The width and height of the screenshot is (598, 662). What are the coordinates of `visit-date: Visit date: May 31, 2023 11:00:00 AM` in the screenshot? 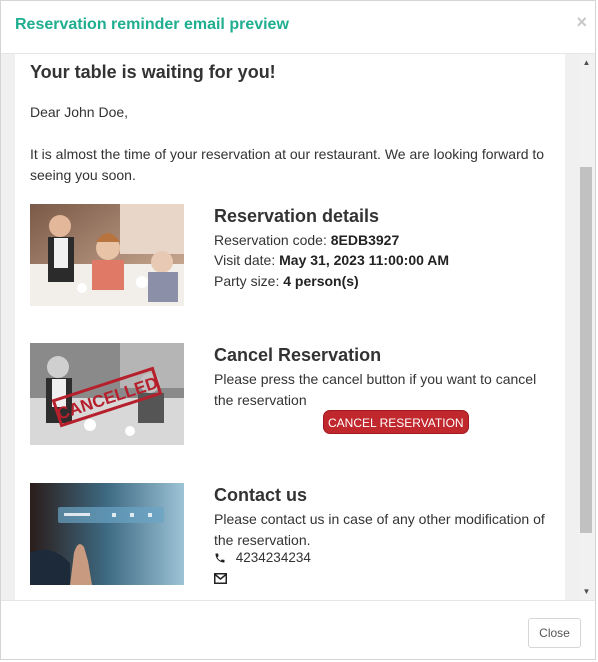 It's located at (332, 260).